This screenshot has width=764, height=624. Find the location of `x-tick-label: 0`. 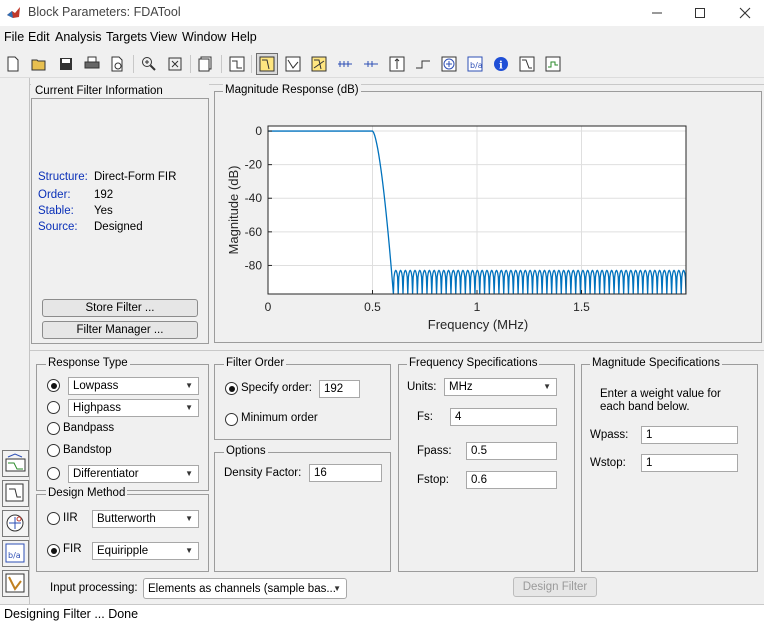

x-tick-label: 0 is located at coordinates (268, 307).